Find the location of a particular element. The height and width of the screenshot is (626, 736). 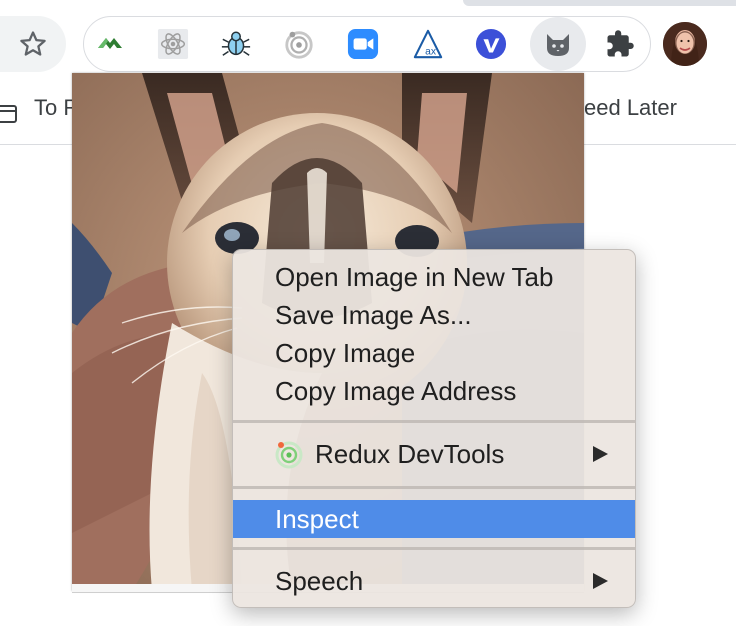

ext-cat-icon is located at coordinates (558, 44).